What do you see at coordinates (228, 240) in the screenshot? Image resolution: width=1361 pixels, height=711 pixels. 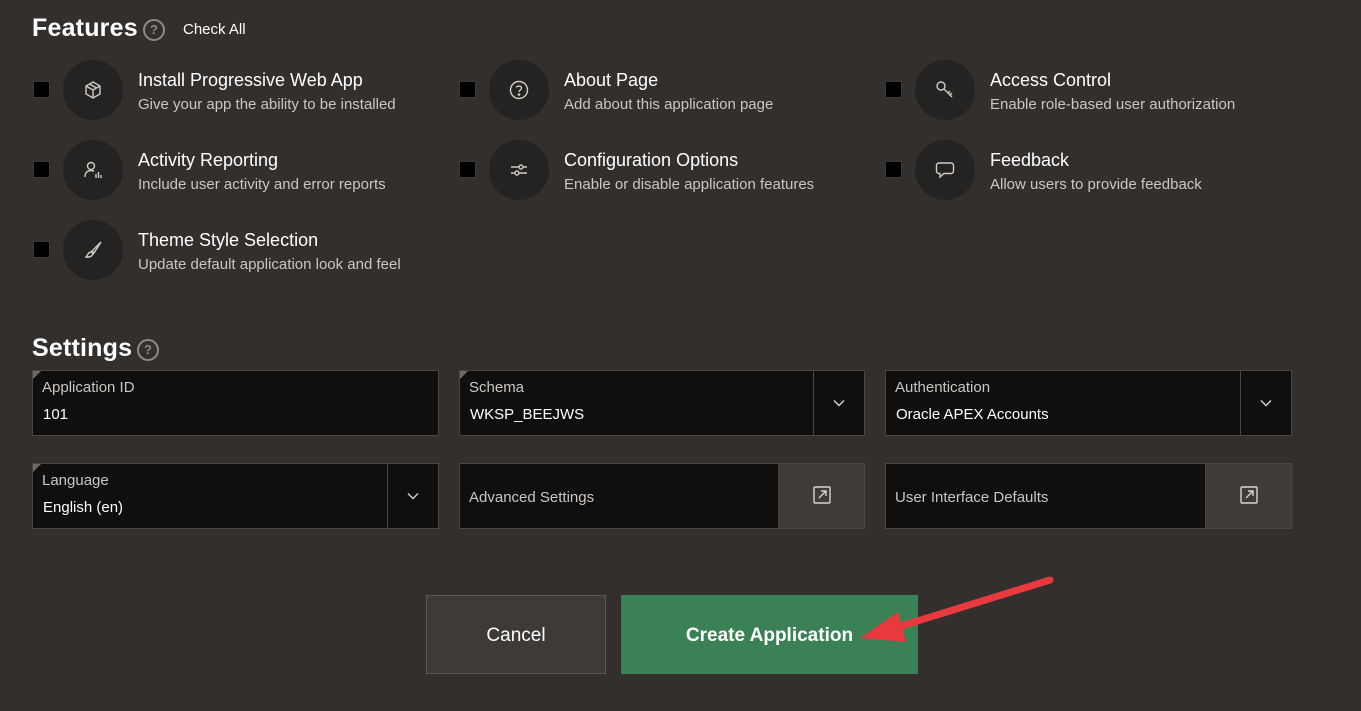 I see `feature-title: Theme Style Selection` at bounding box center [228, 240].